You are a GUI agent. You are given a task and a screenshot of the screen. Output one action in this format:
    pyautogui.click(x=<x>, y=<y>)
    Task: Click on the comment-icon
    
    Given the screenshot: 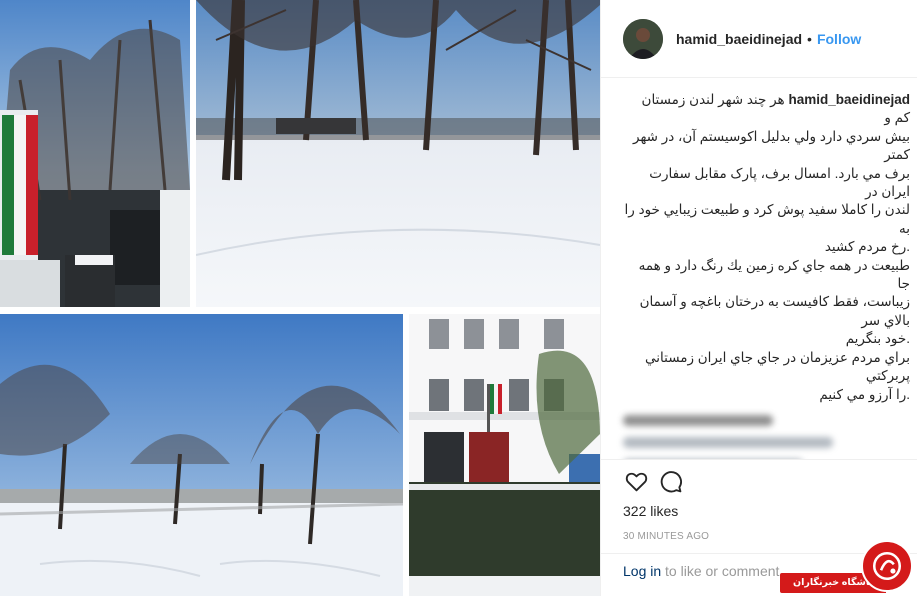 What is the action you would take?
    pyautogui.click(x=670, y=481)
    